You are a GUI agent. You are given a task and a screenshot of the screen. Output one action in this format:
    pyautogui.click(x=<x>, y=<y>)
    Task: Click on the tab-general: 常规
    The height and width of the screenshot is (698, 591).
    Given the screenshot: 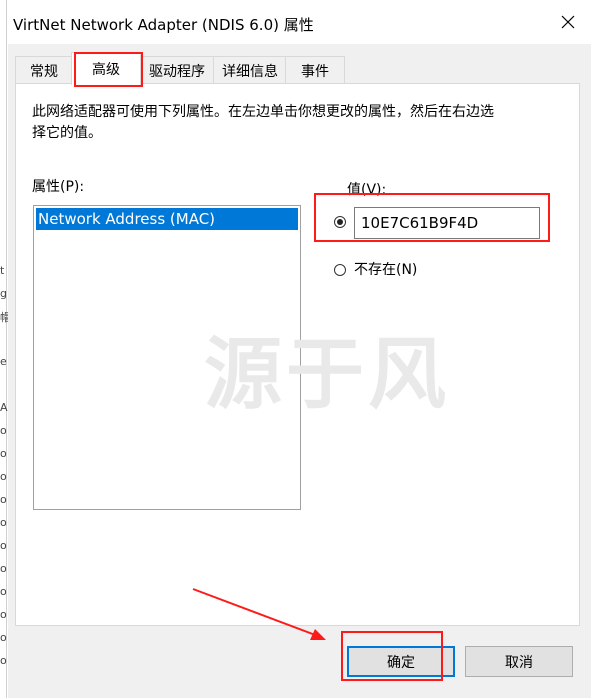 What is the action you would take?
    pyautogui.click(x=44, y=70)
    